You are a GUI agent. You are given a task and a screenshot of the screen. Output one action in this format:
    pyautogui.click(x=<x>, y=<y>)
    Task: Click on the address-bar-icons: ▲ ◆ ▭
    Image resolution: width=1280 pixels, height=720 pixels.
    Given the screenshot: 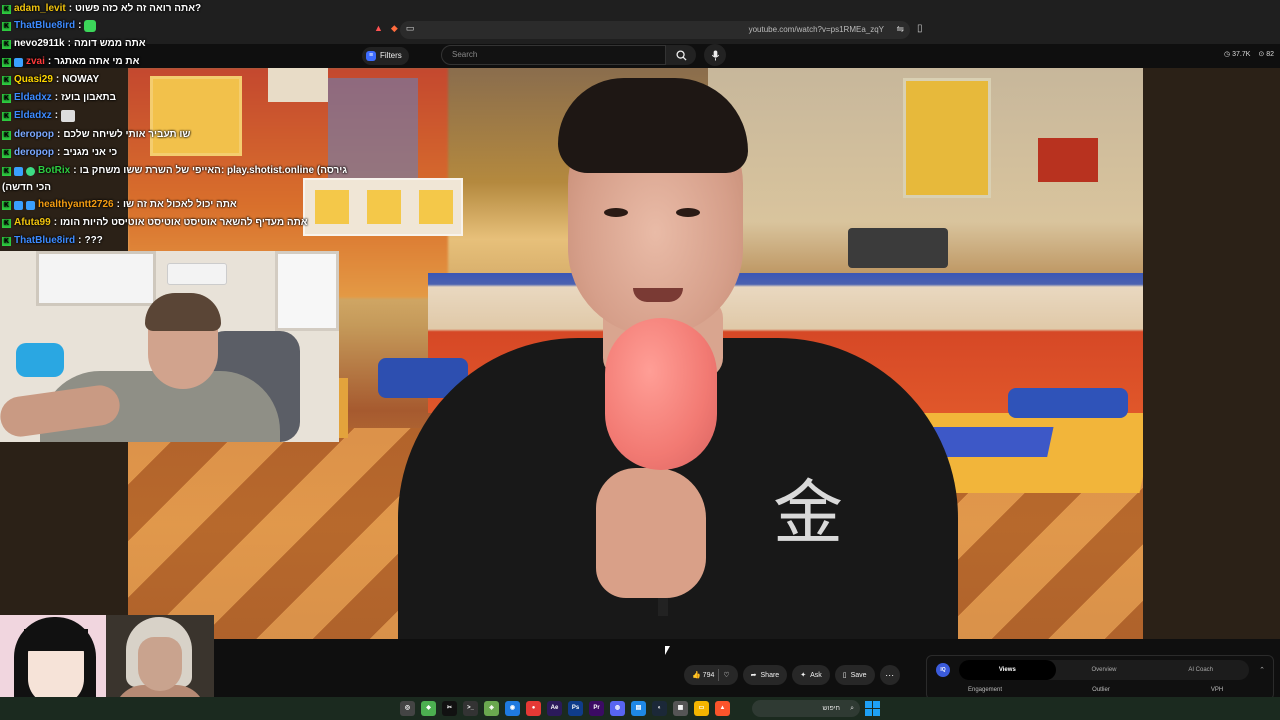 What is the action you would take?
    pyautogui.click(x=394, y=28)
    